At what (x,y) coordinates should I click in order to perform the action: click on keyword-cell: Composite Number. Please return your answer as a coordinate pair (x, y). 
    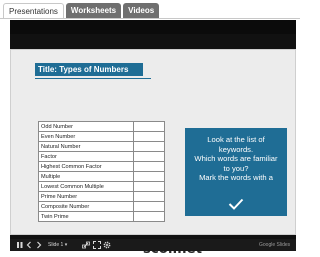
    Looking at the image, I should click on (86, 206).